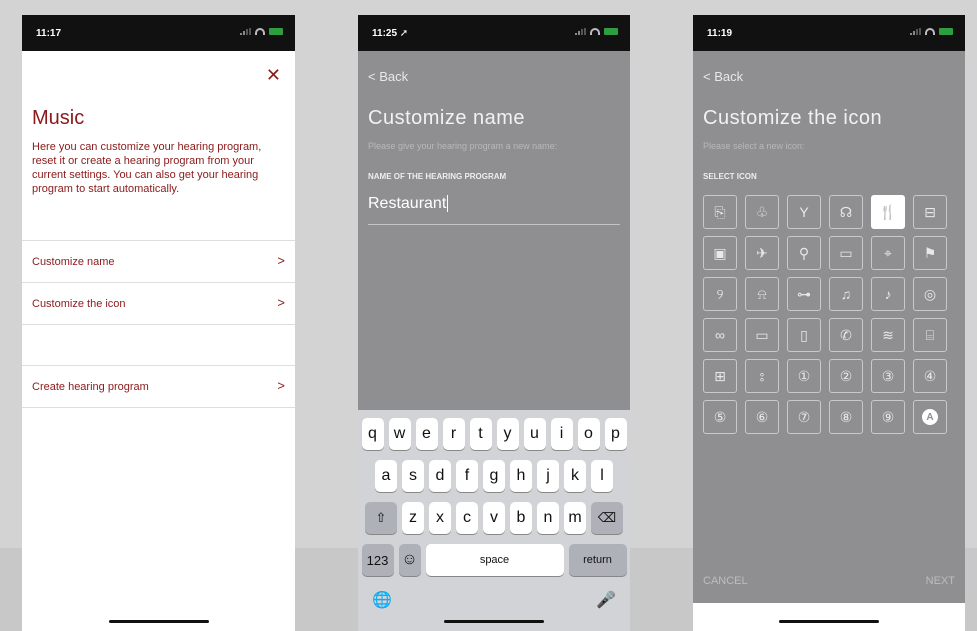  Describe the element at coordinates (381, 518) in the screenshot. I see `shift-key: ⇧` at that location.